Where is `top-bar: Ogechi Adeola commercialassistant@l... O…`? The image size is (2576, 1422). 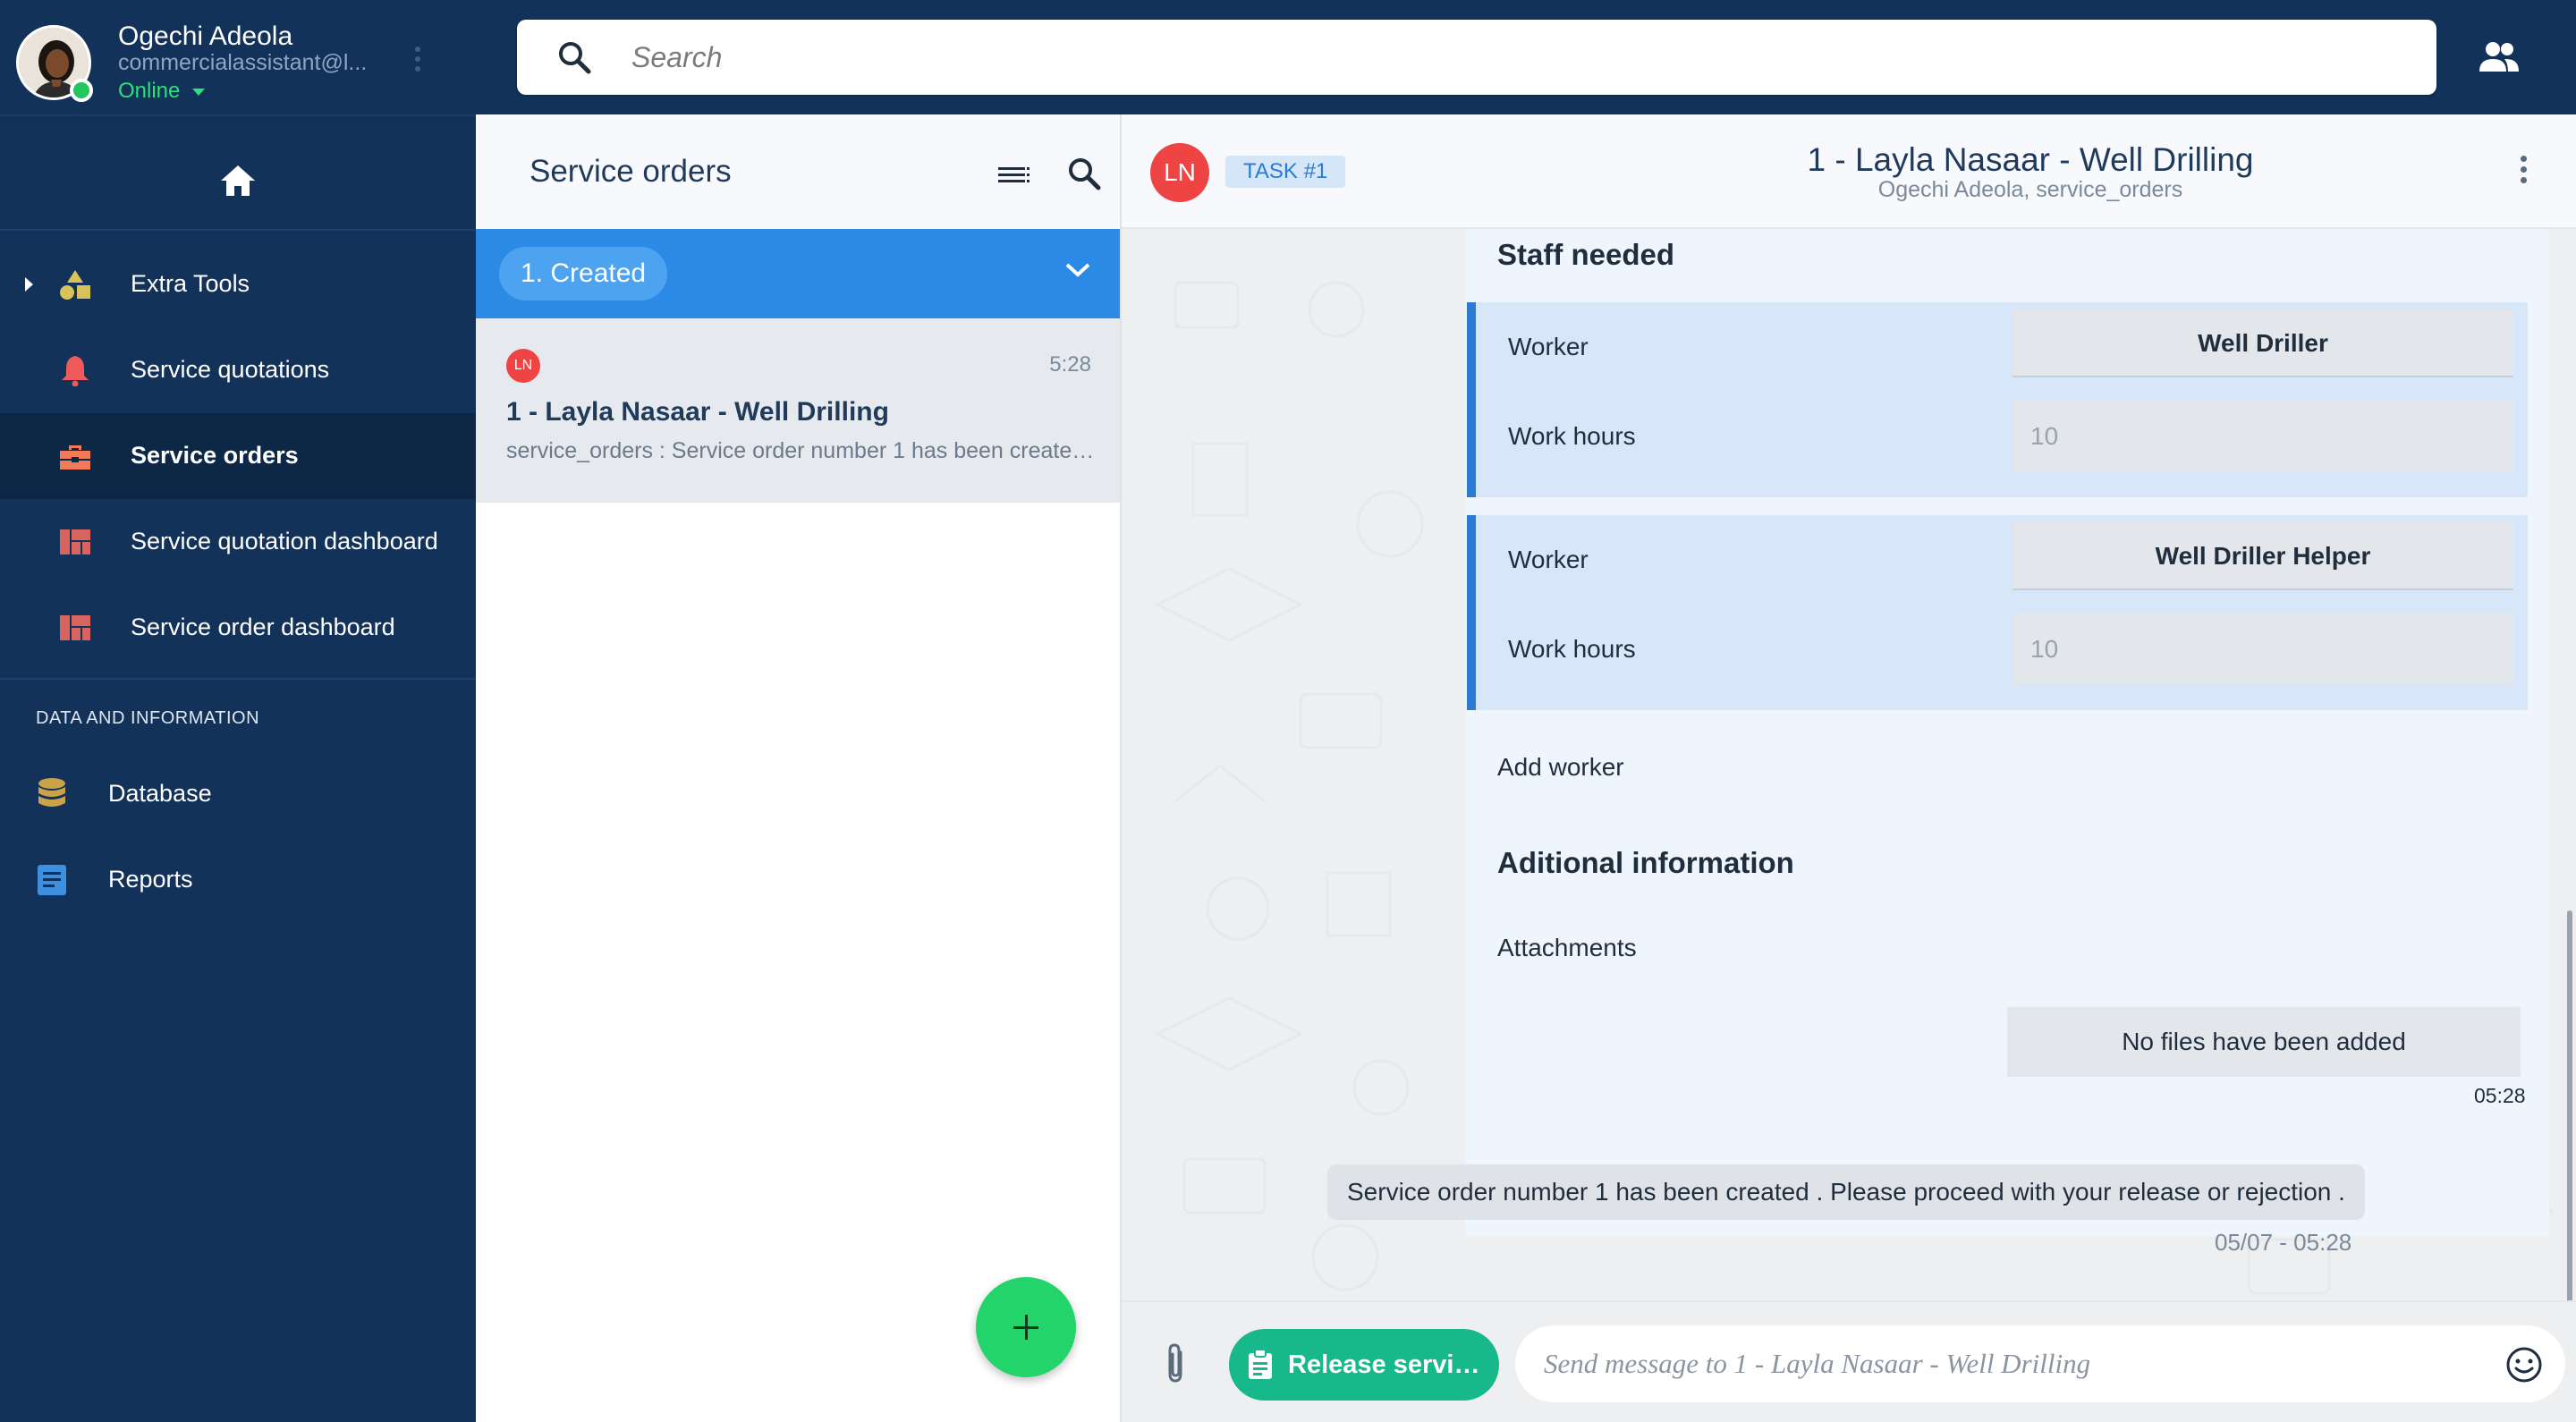 top-bar: Ogechi Adeola commercialassistant@l... O… is located at coordinates (1288, 57).